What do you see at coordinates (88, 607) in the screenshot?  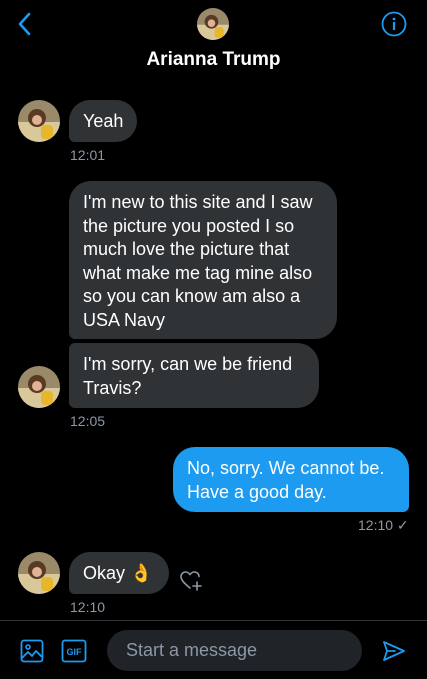 I see `message-timestamp: 12:10` at bounding box center [88, 607].